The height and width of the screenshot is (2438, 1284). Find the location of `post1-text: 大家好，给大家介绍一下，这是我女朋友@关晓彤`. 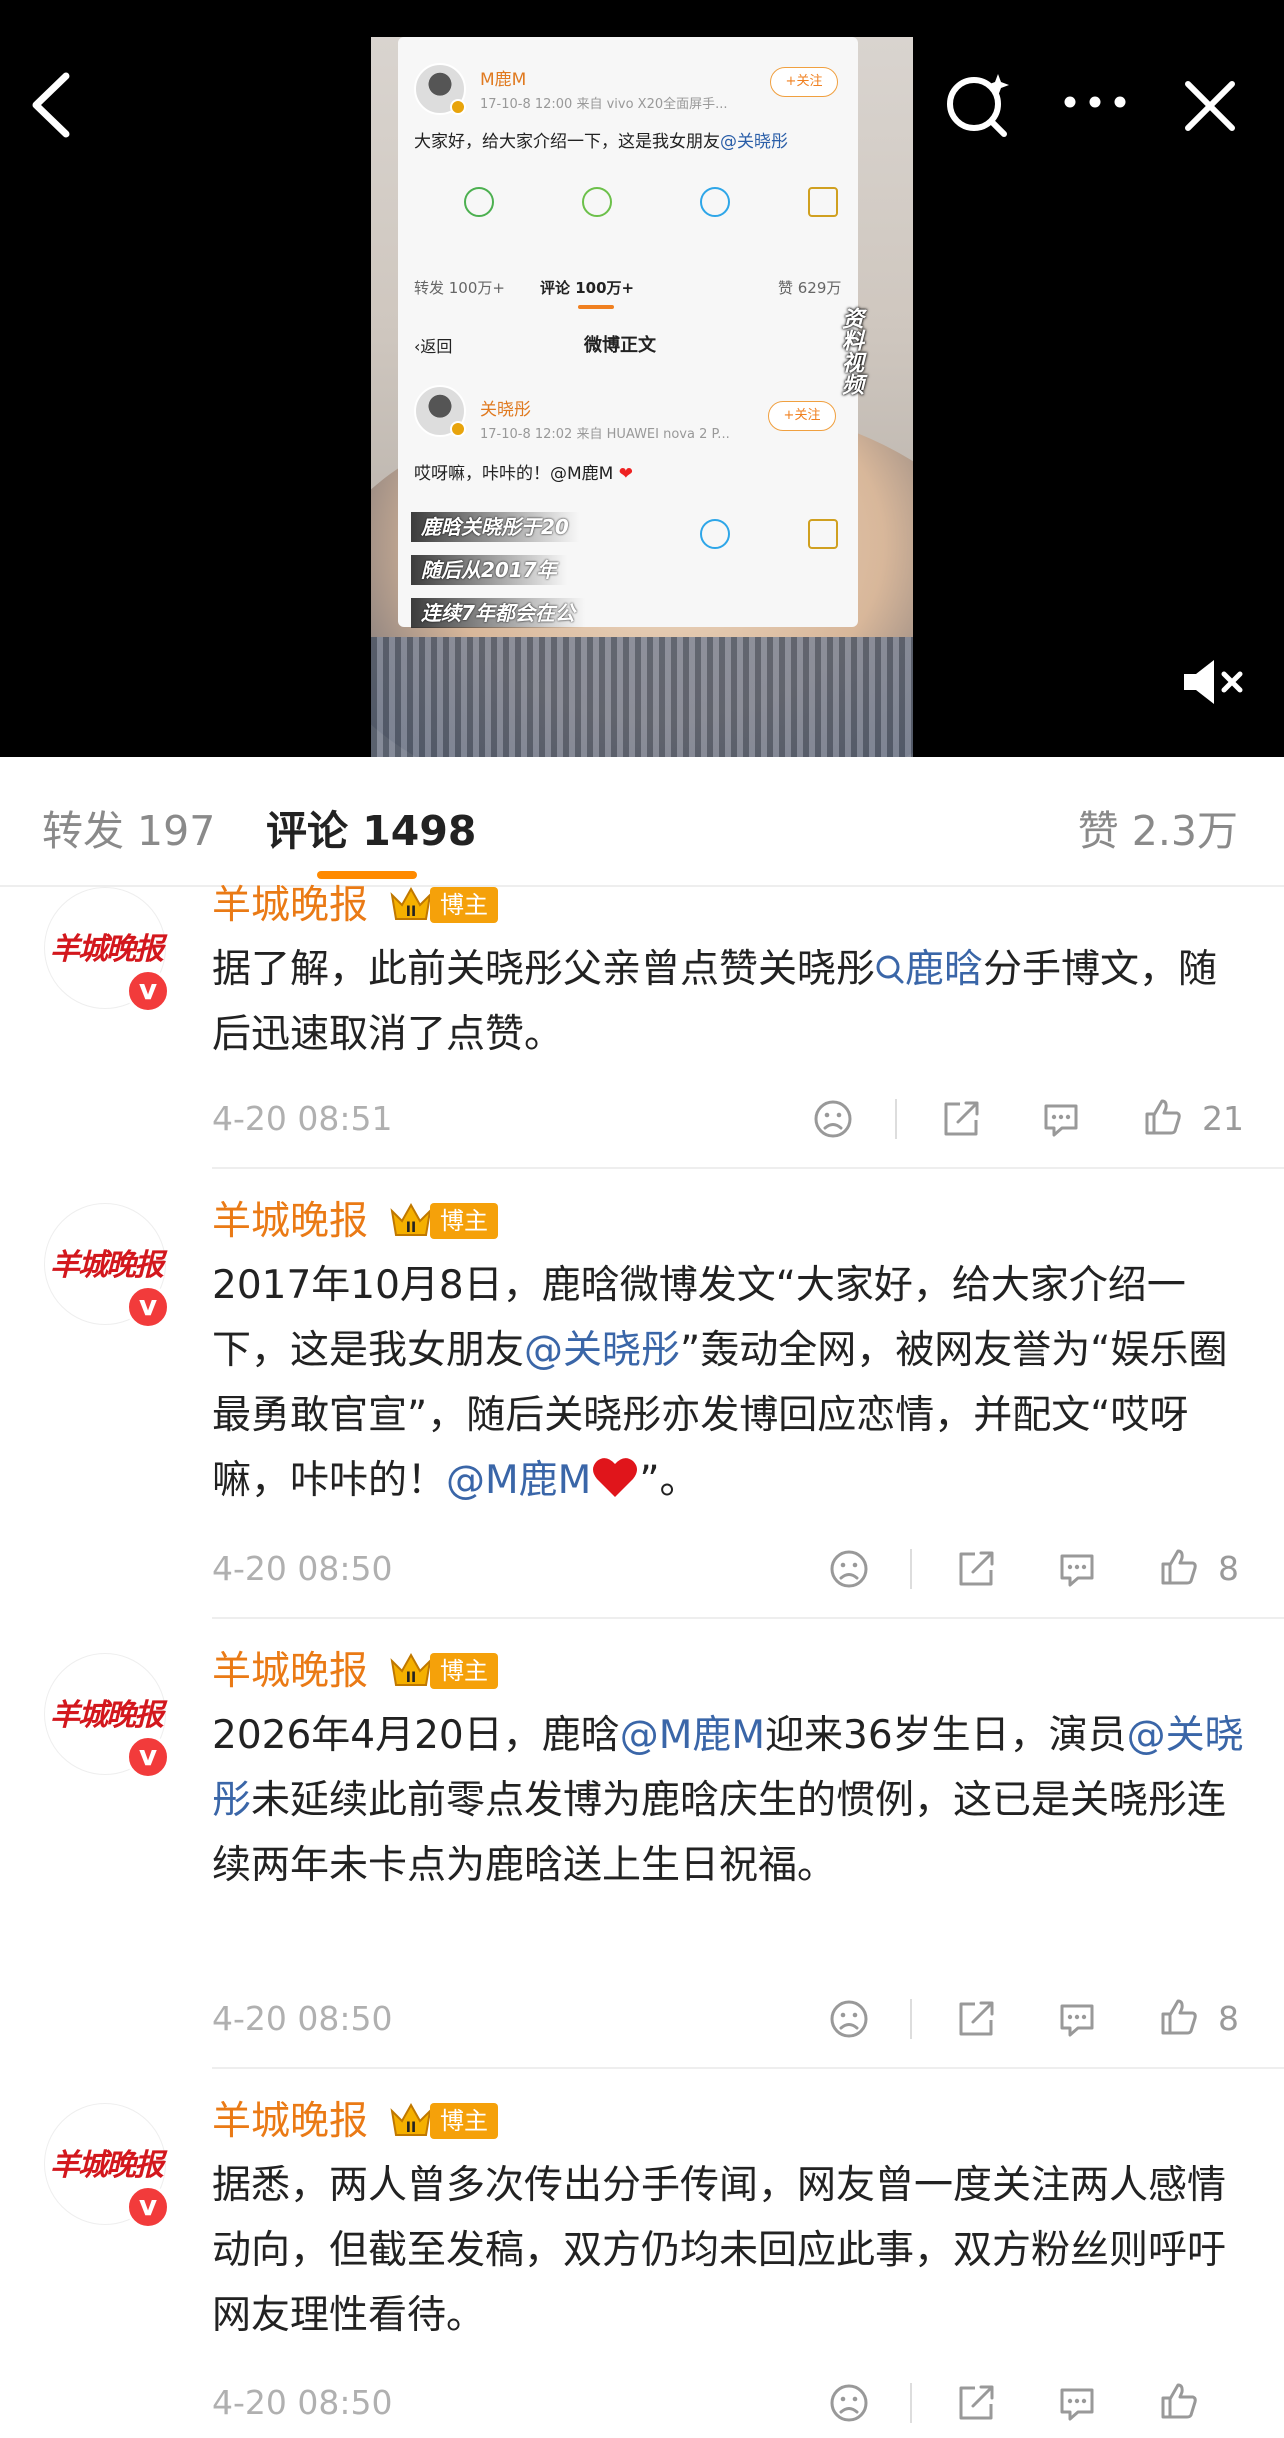

post1-text: 大家好，给大家介绍一下，这是我女朋友@关晓彤 is located at coordinates (601, 142).